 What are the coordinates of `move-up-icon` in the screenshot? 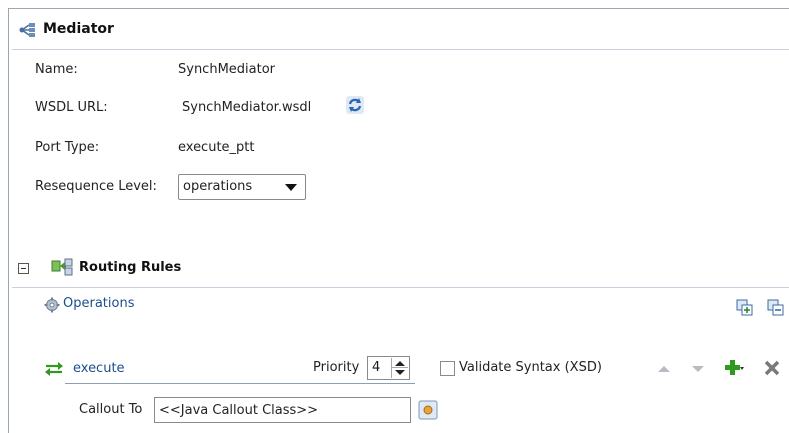 It's located at (664, 369).